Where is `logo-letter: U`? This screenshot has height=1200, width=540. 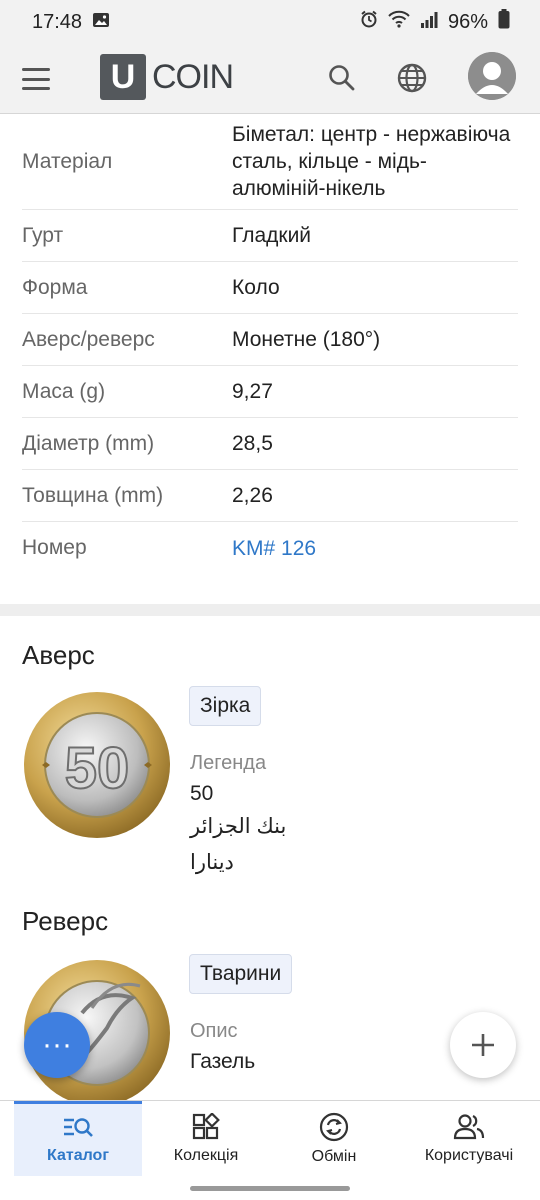 logo-letter: U is located at coordinates (123, 77).